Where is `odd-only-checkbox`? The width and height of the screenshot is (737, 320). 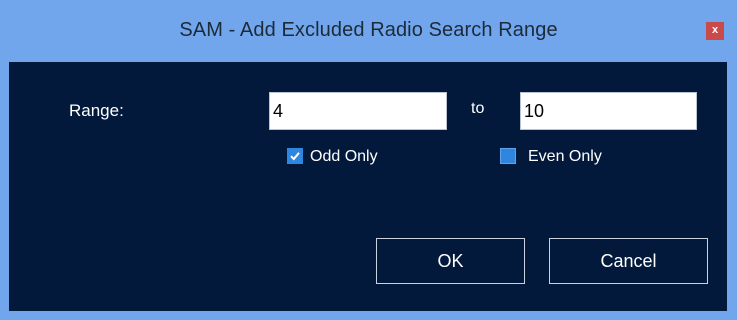
odd-only-checkbox is located at coordinates (295, 156).